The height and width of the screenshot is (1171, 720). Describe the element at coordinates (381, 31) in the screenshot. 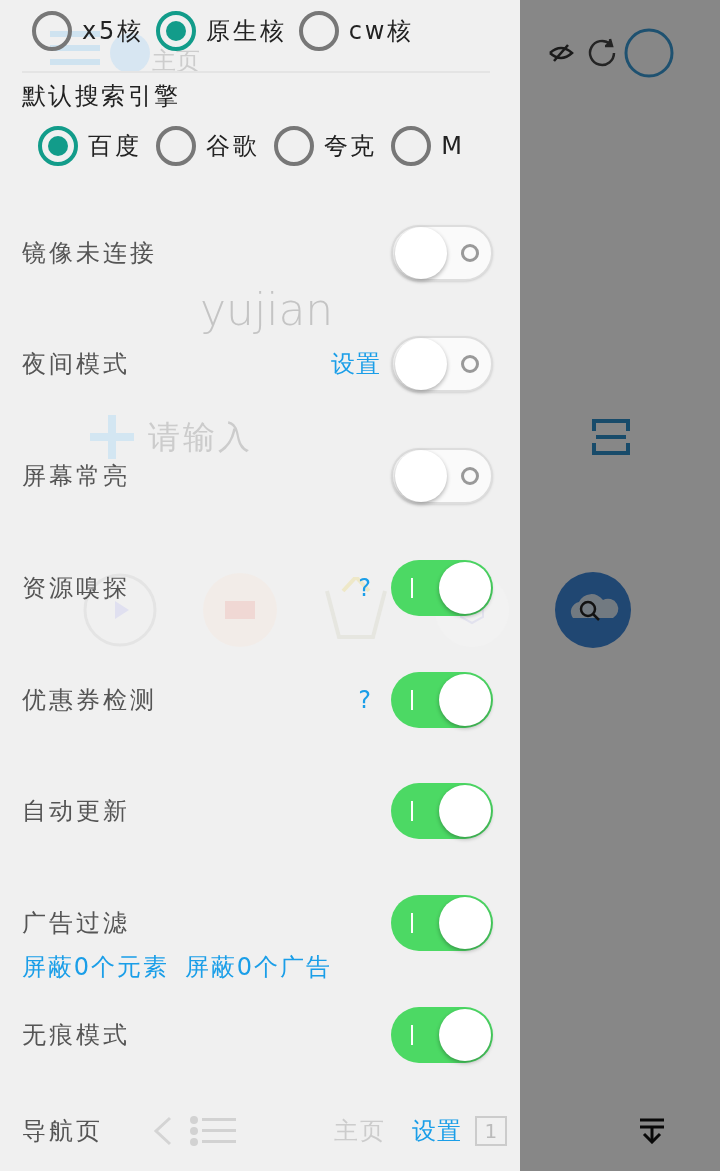

I see `radio-label: cw核` at that location.